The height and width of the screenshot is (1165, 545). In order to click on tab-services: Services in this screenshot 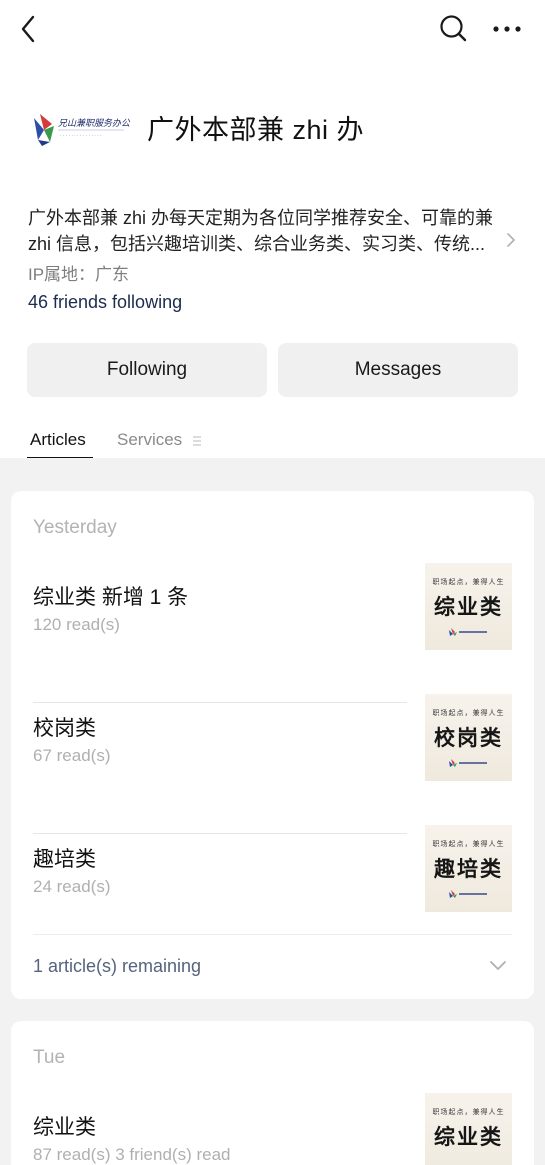, I will do `click(159, 440)`.